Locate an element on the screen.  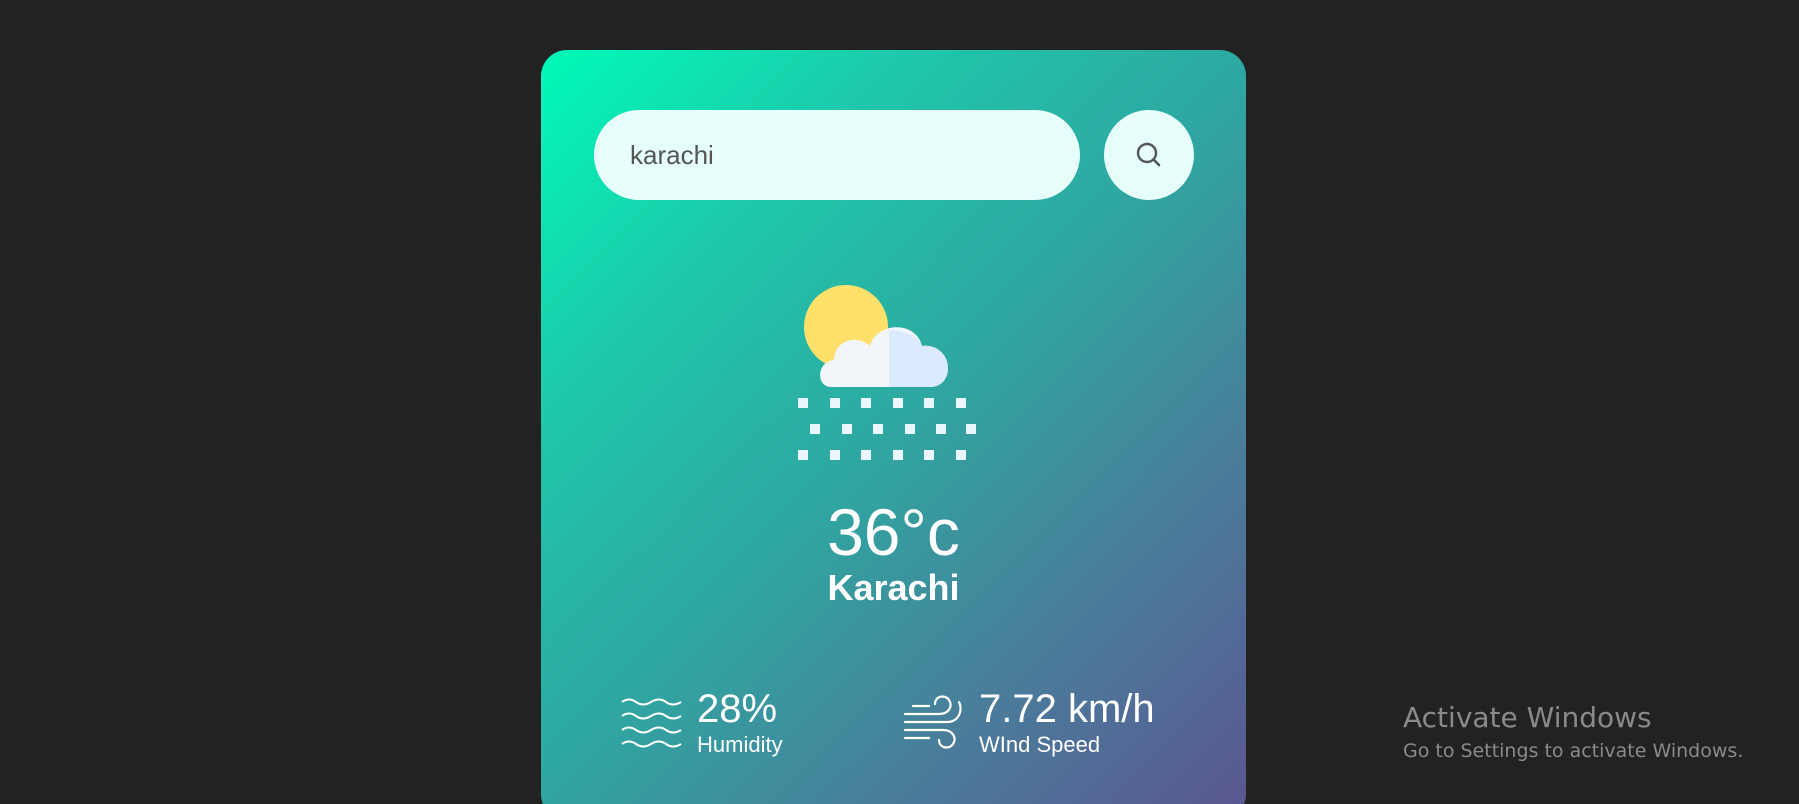
wind-label: WInd Speed is located at coordinates (1040, 744).